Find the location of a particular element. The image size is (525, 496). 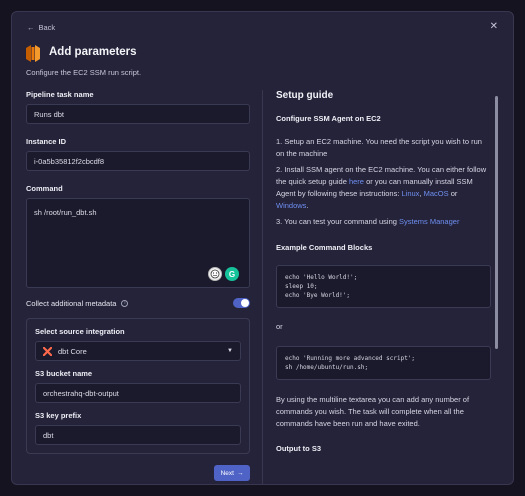

source-select-value-group: dbt Core is located at coordinates (65, 351).